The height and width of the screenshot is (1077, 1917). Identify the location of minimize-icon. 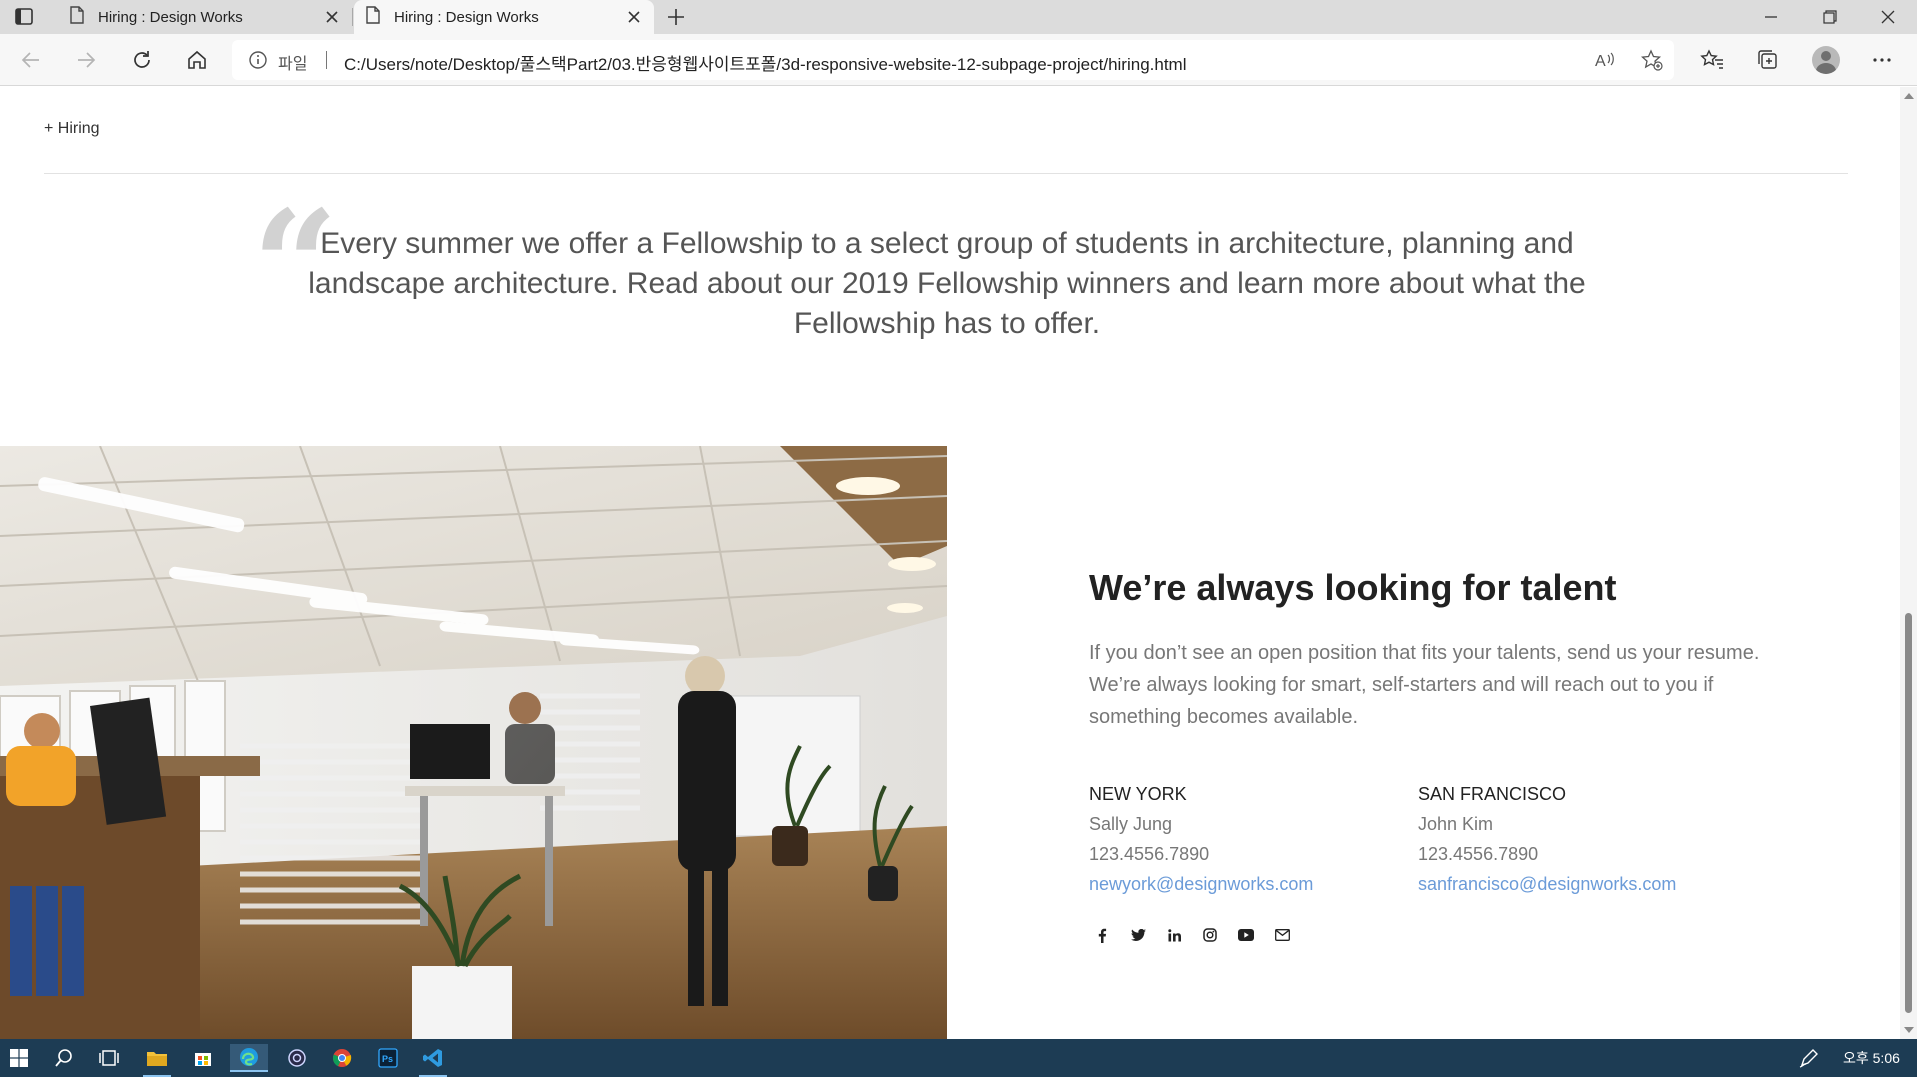
(1771, 17).